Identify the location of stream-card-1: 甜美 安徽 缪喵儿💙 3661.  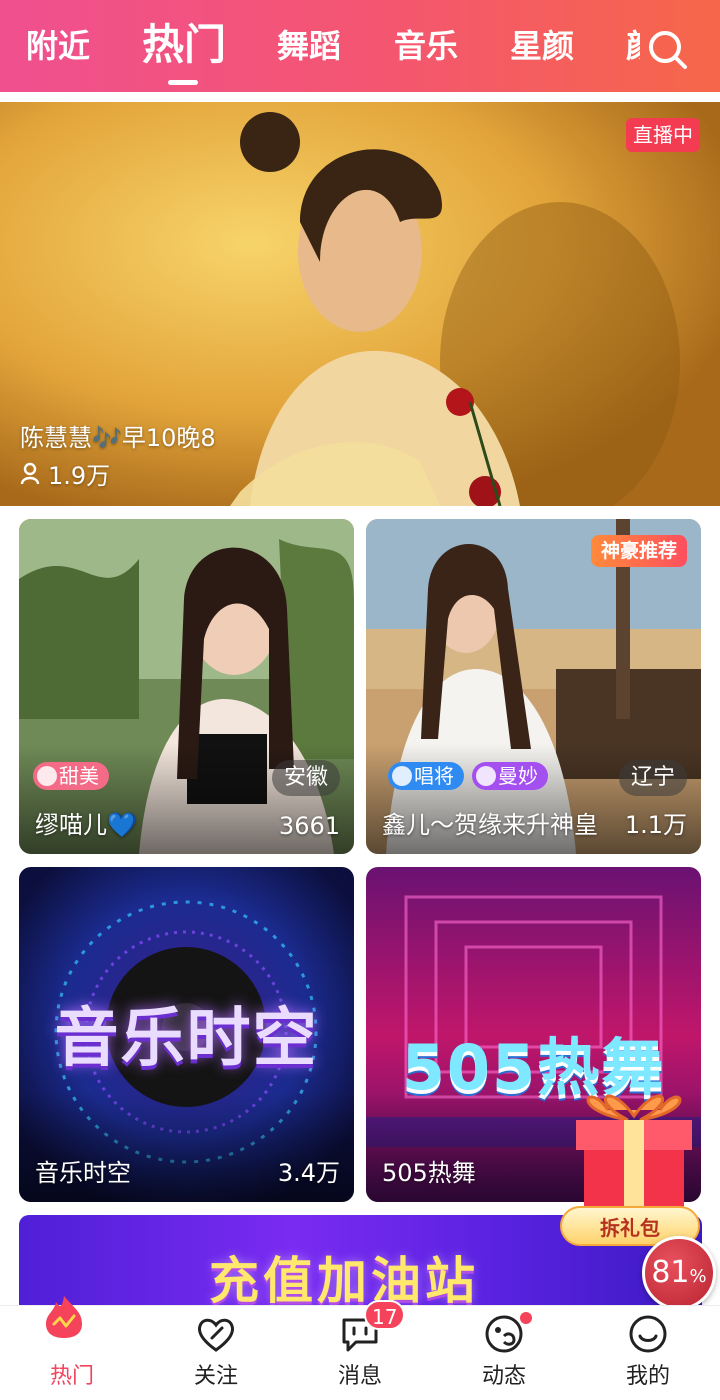
(186, 686).